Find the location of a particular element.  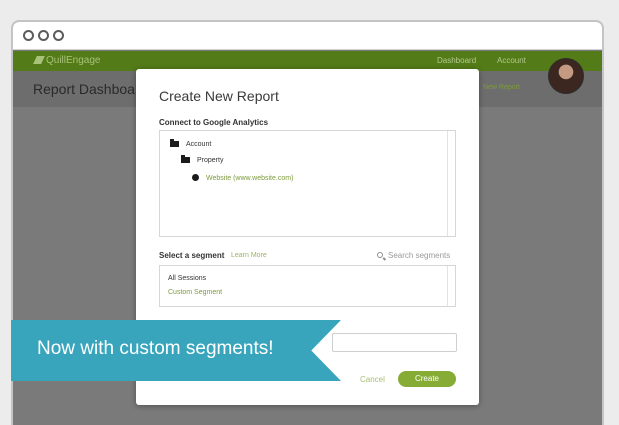

segment-list: All Sessions Custom Segment is located at coordinates (307, 286).